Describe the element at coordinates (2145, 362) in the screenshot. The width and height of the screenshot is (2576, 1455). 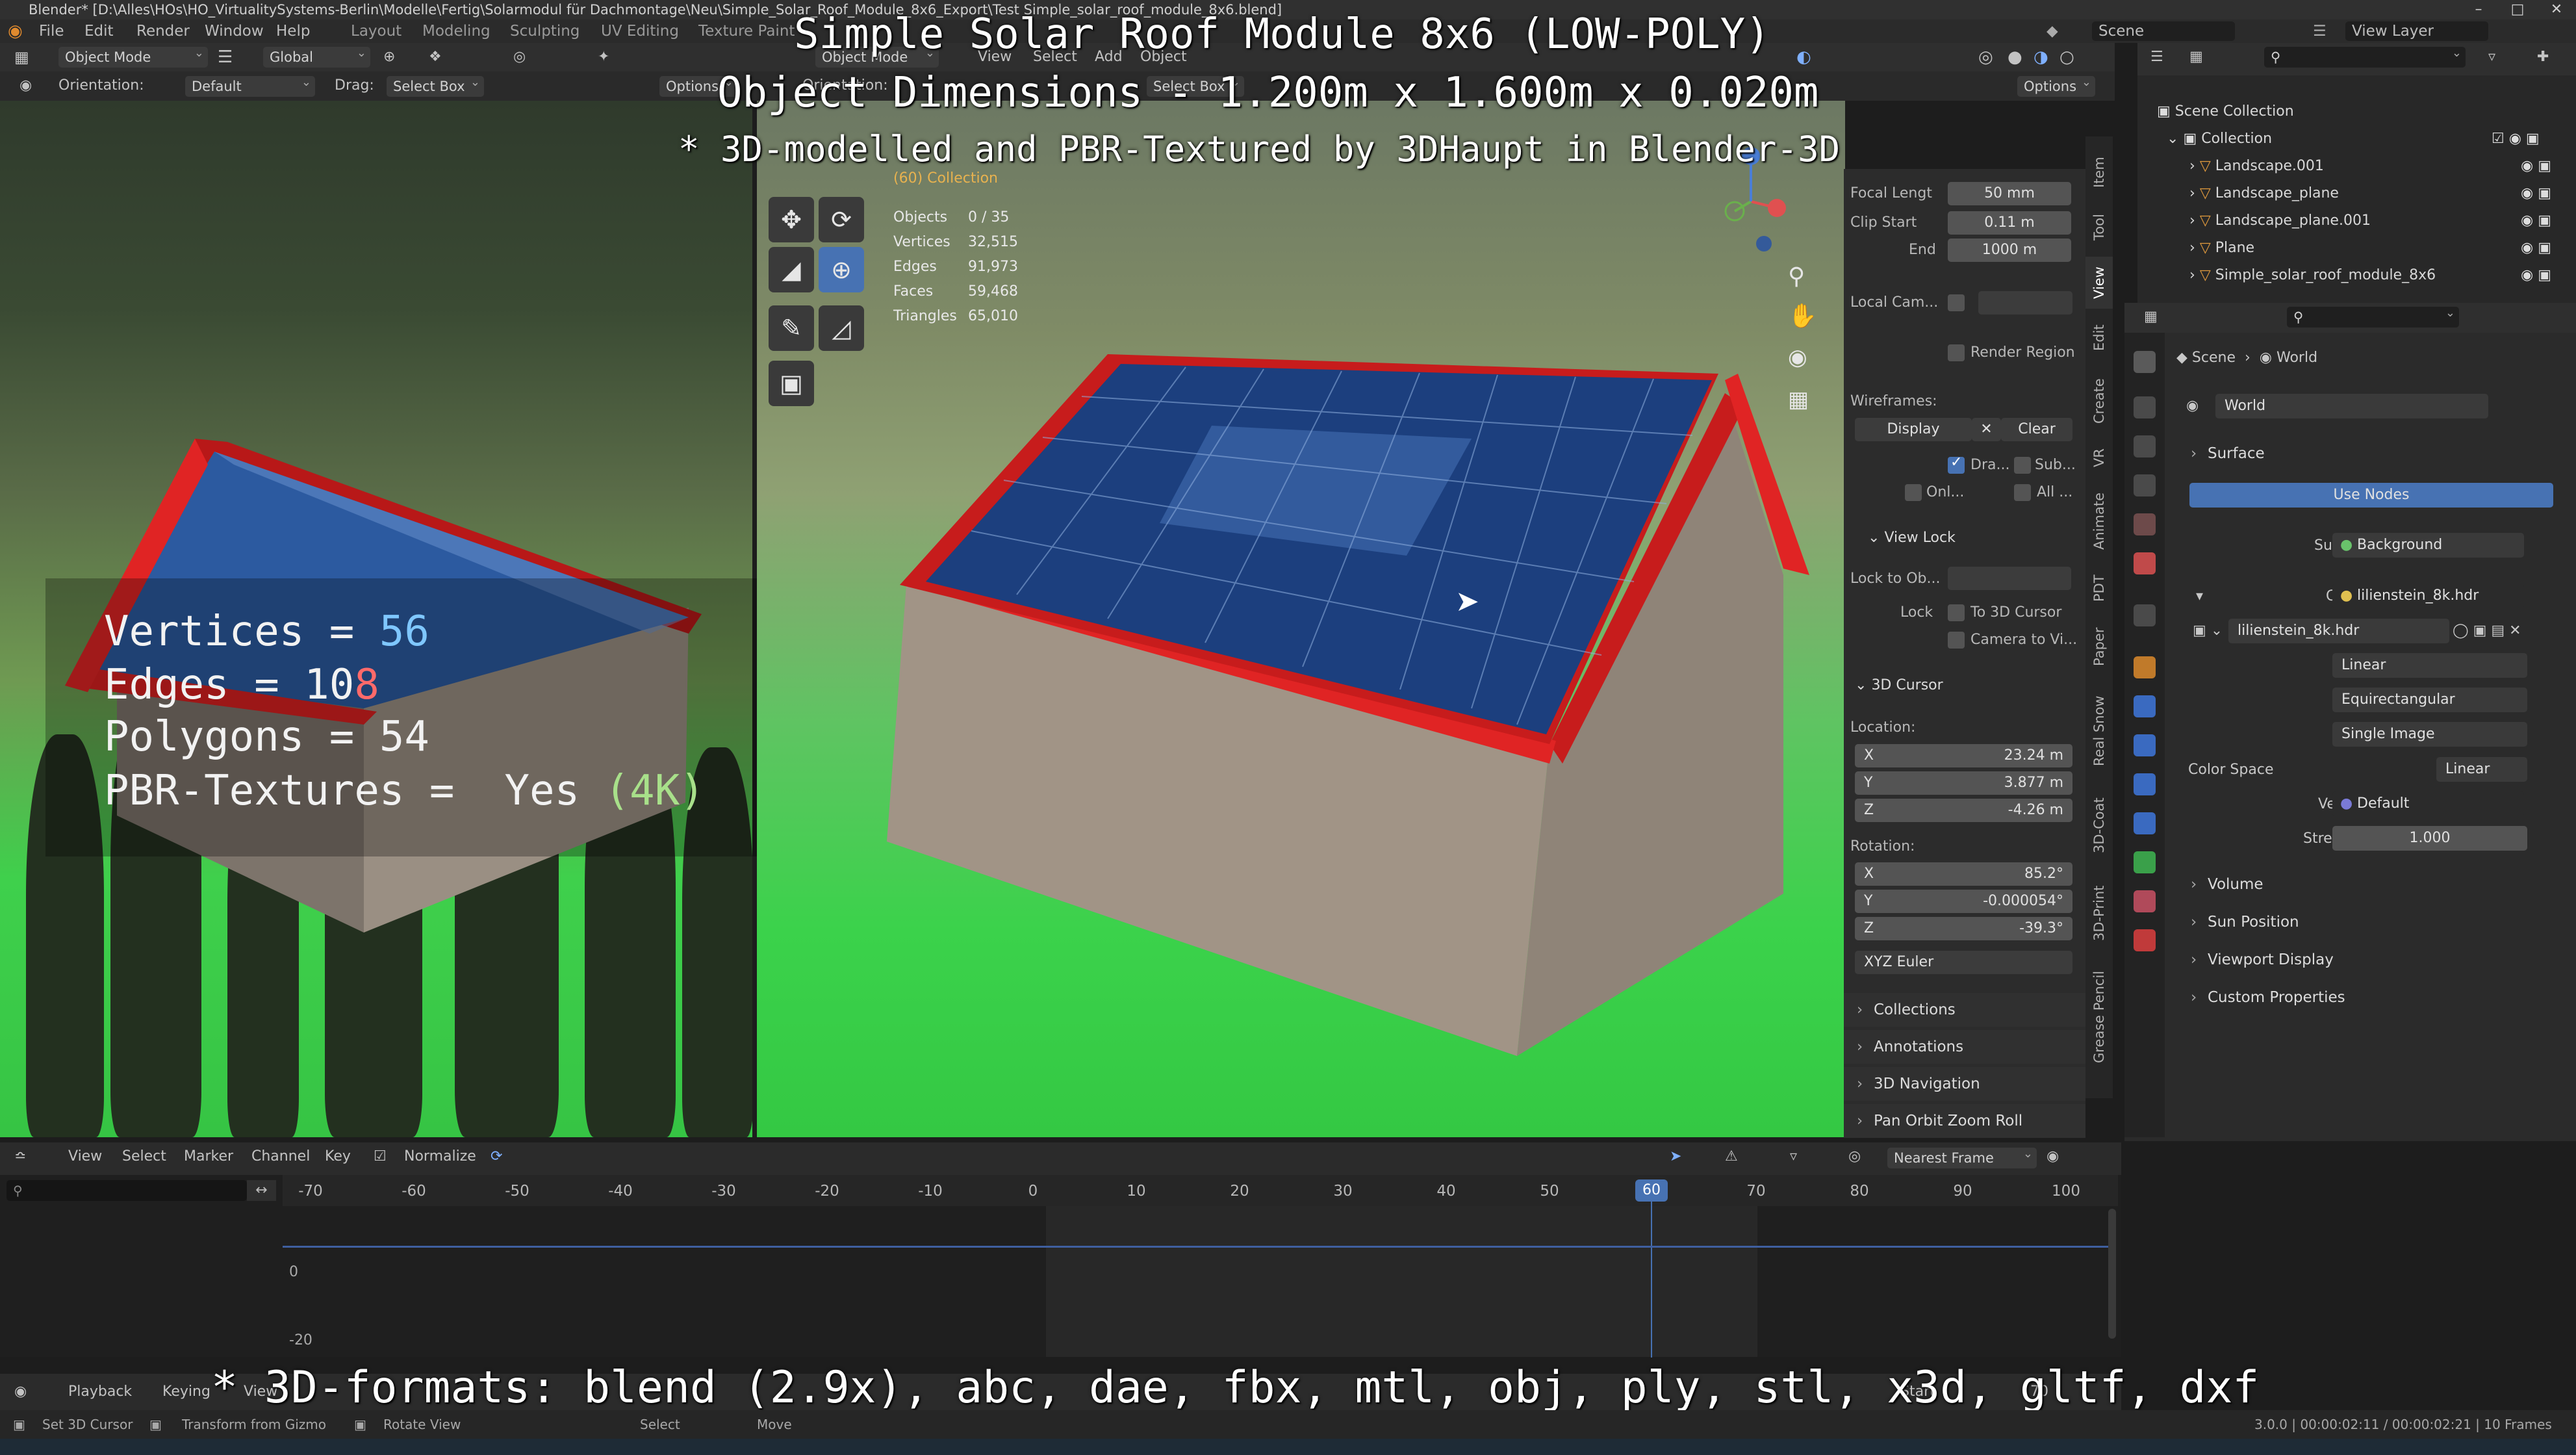
I see `tool-tab-icon` at that location.